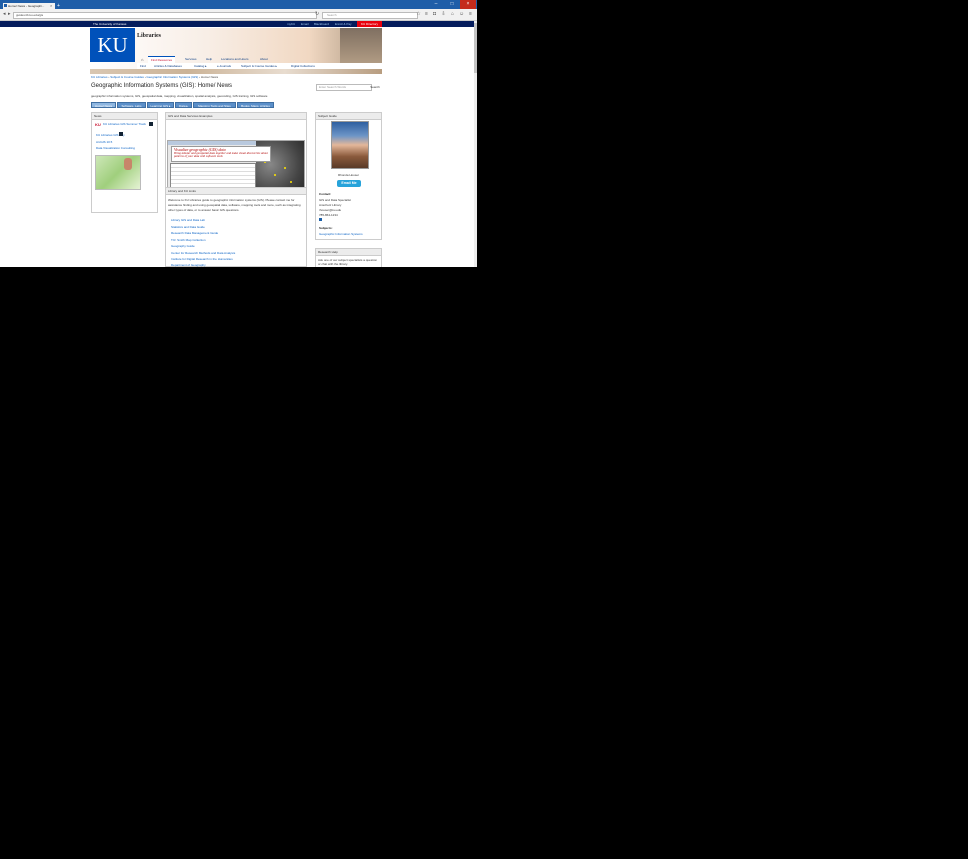 Image resolution: width=968 pixels, height=859 pixels. Describe the element at coordinates (321, 24) in the screenshot. I see `top-link-blackboard: Blackboard` at that location.